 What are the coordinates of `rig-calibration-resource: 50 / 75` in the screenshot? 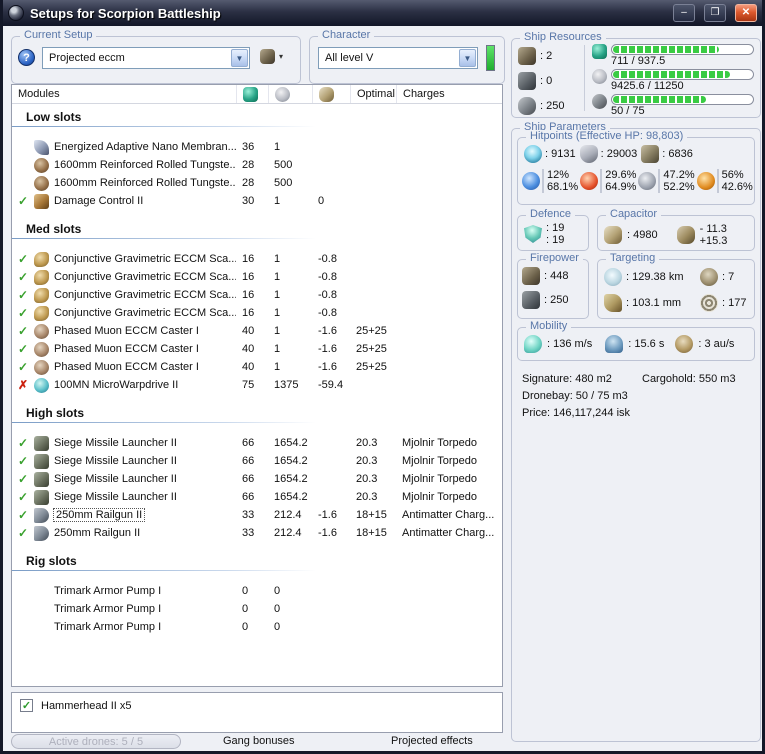 It's located at (673, 105).